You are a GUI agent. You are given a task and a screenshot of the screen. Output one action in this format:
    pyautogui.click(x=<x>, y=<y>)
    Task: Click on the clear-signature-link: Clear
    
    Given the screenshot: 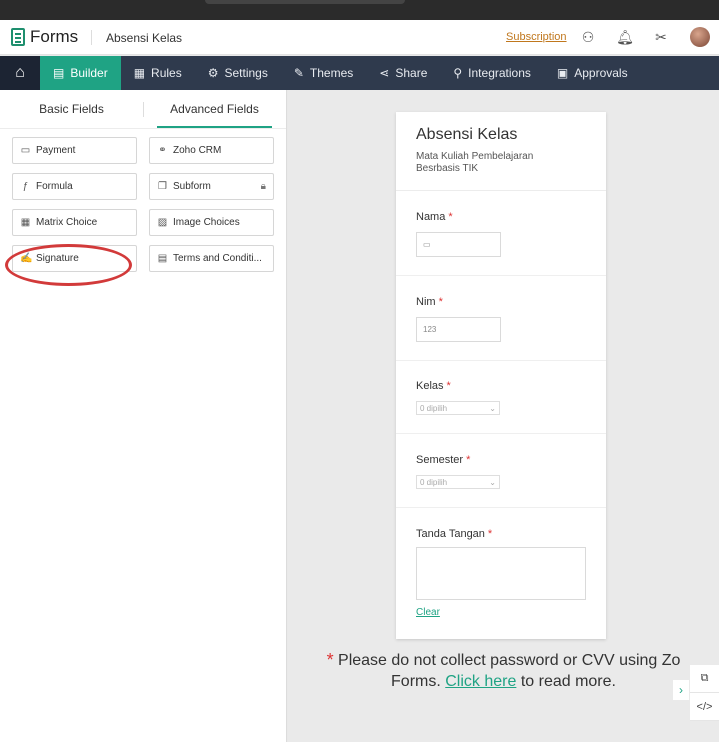 What is the action you would take?
    pyautogui.click(x=428, y=612)
    